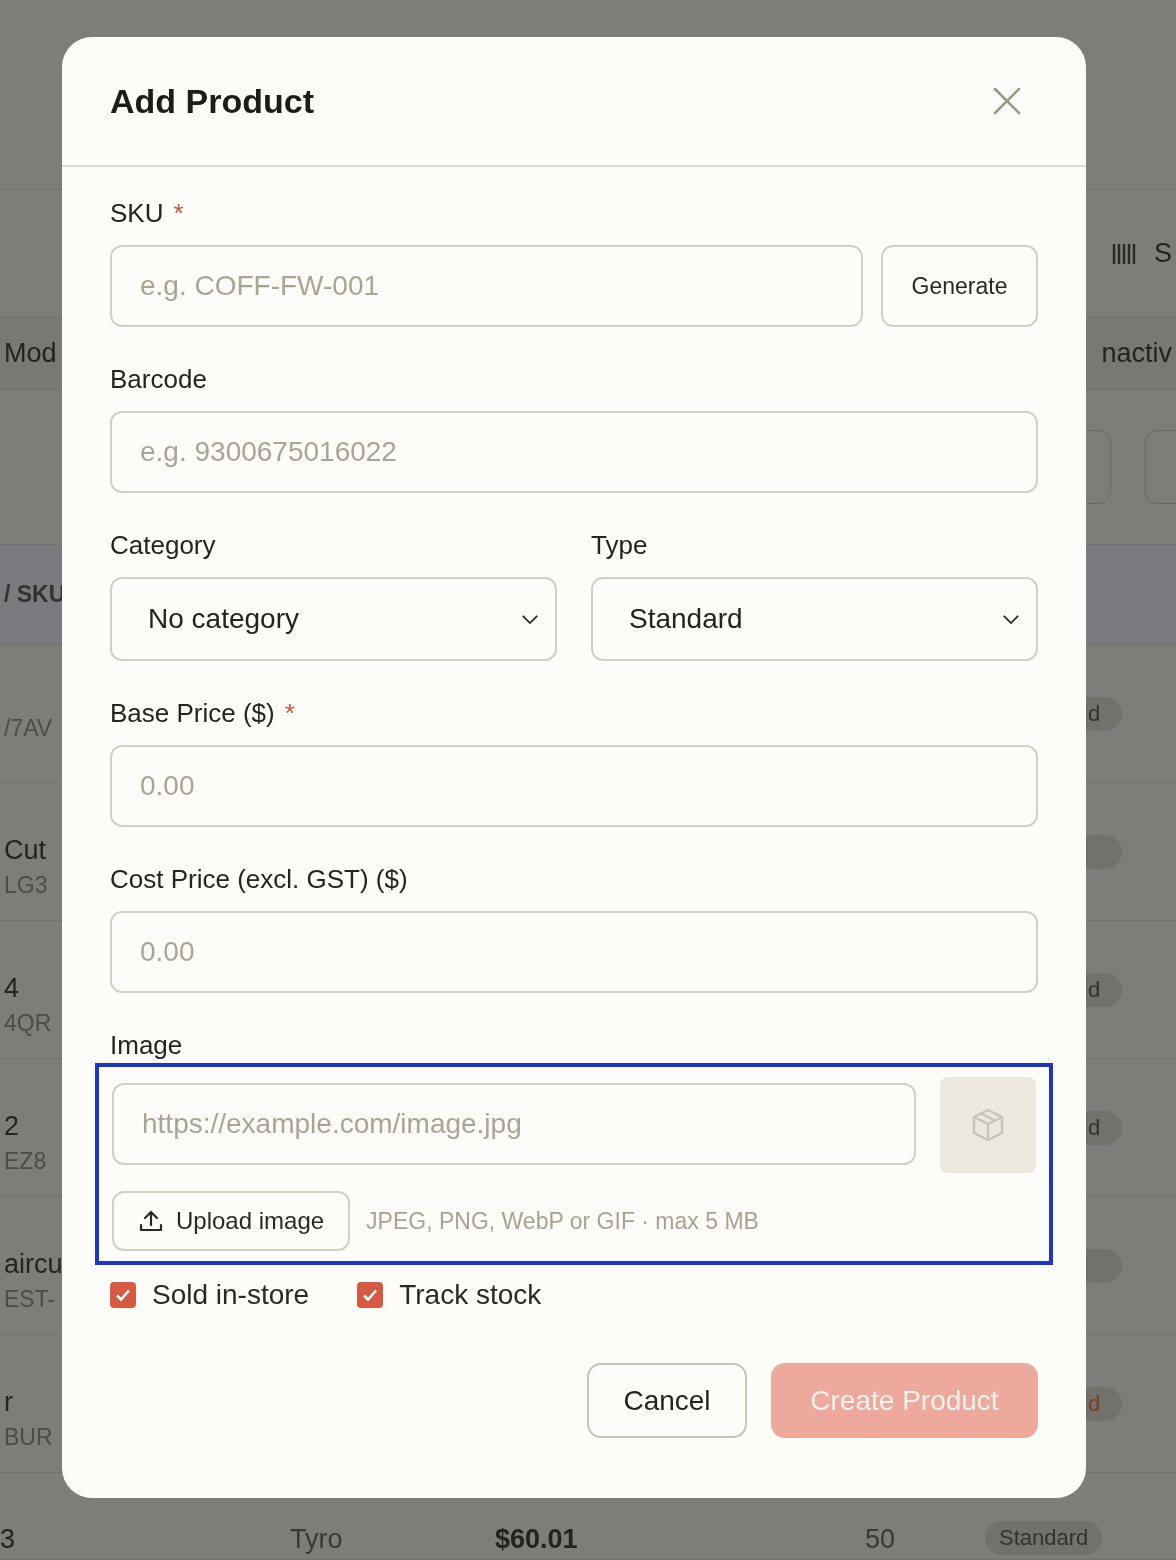  What do you see at coordinates (151, 1221) in the screenshot?
I see `upload-icon` at bounding box center [151, 1221].